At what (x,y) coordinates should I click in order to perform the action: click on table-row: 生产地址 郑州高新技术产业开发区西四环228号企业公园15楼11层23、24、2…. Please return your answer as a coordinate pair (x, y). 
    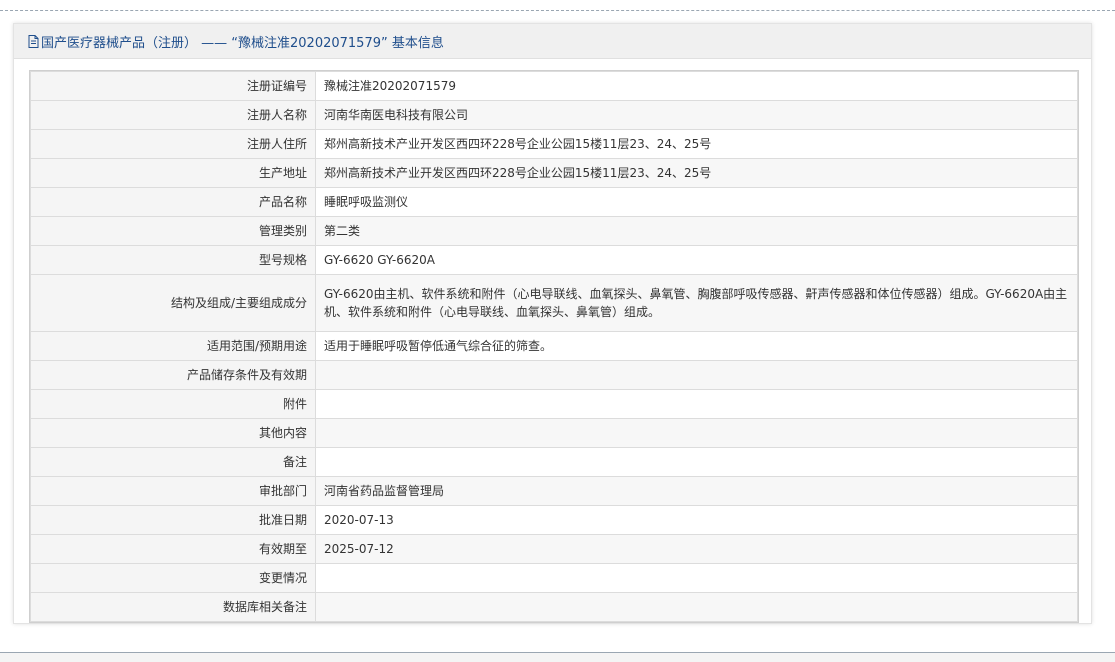
    Looking at the image, I should click on (554, 173).